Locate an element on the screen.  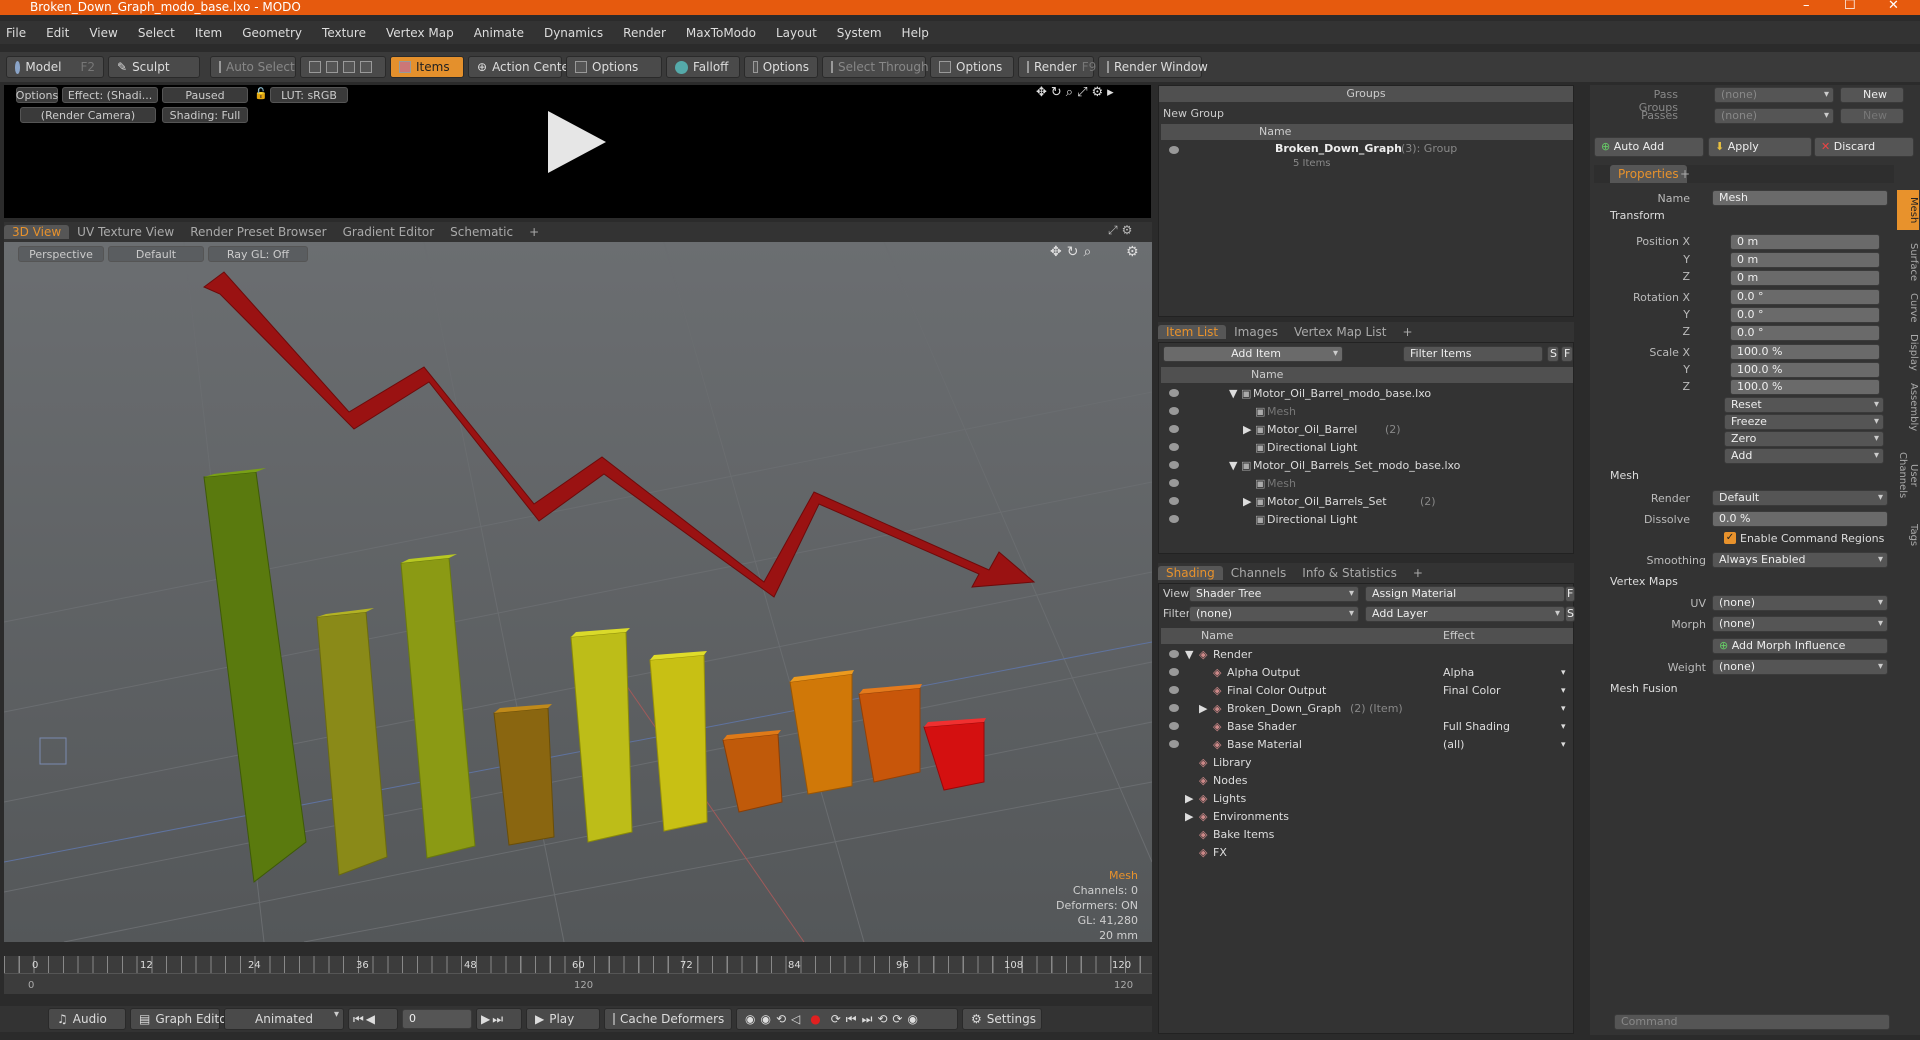
audio-button: ♫ Audio is located at coordinates (87, 1019).